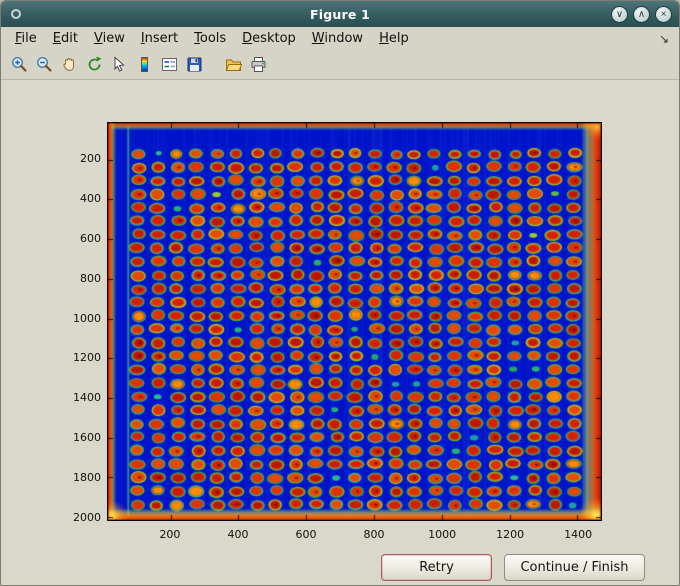 The width and height of the screenshot is (680, 586). Describe the element at coordinates (87, 318) in the screenshot. I see `y-tick-label: 1000` at that location.